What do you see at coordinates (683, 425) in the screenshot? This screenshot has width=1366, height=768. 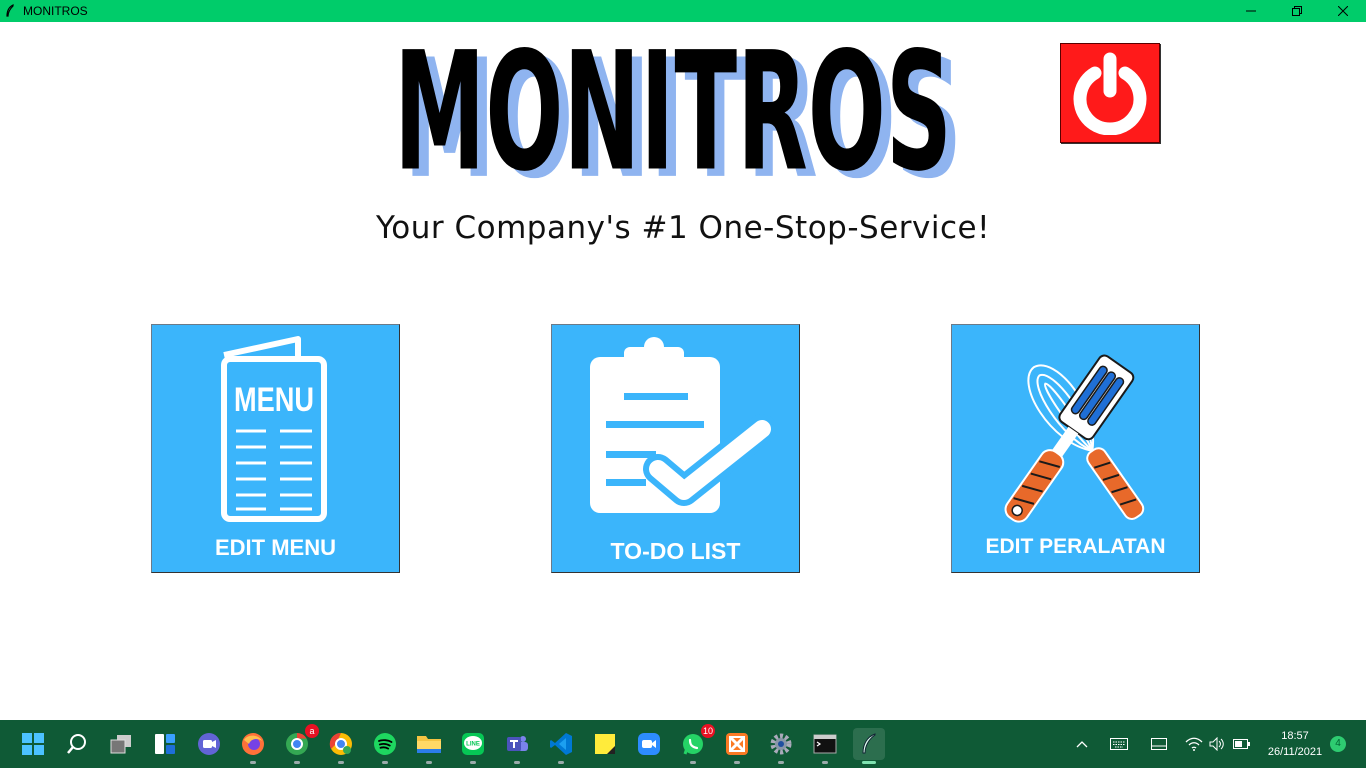 I see `clipboard-check-icon` at bounding box center [683, 425].